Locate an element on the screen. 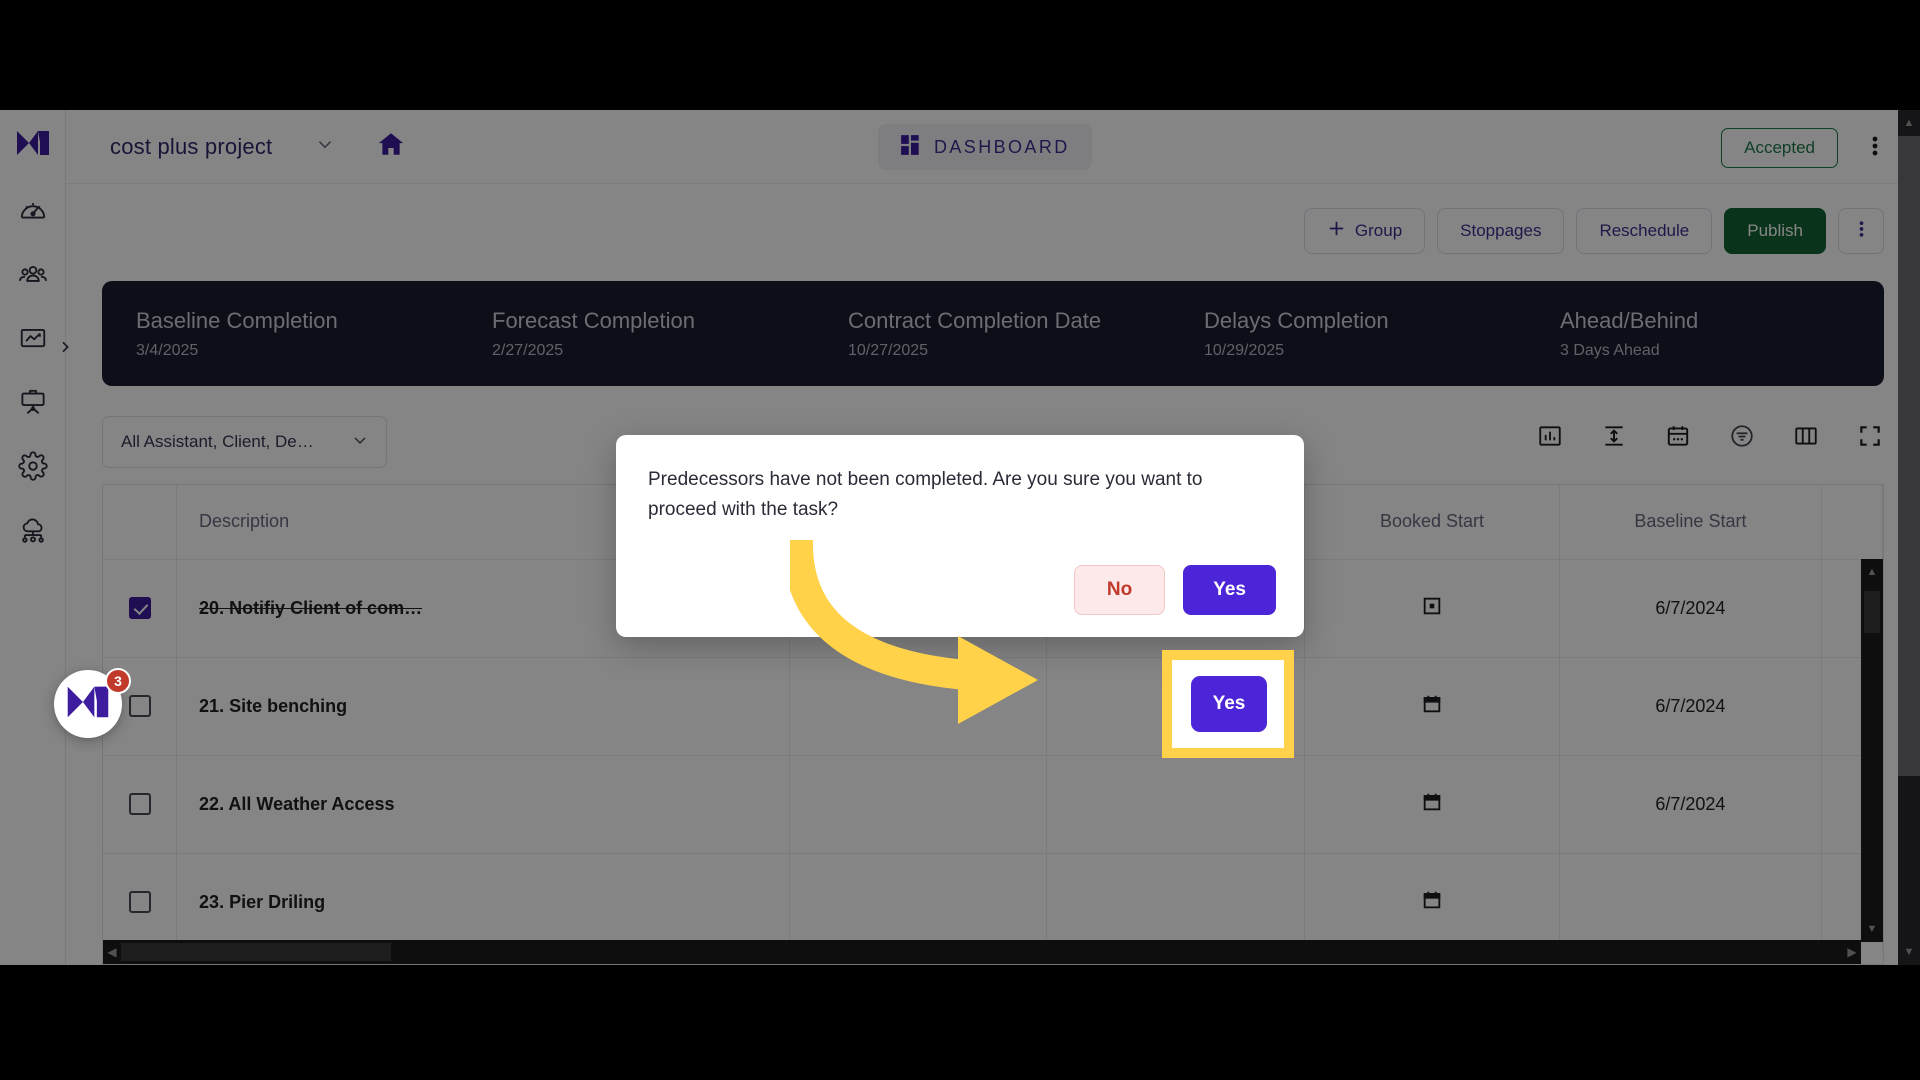  action-more-button is located at coordinates (1861, 231).